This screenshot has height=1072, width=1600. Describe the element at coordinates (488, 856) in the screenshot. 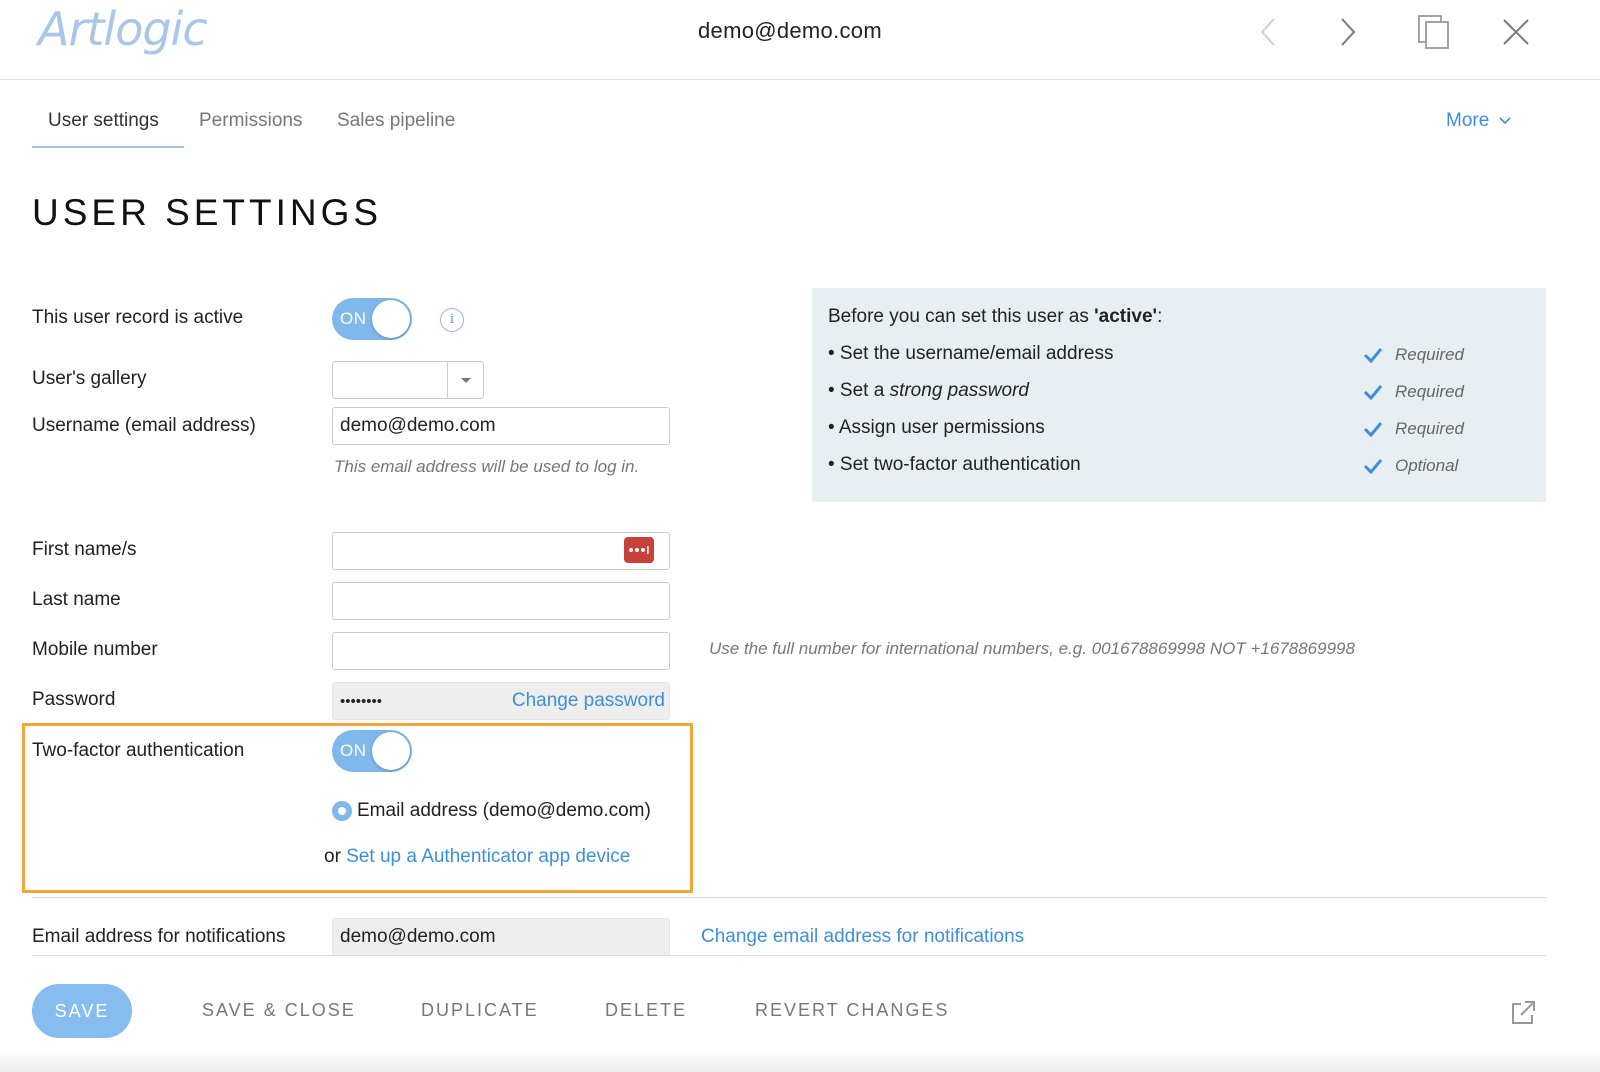

I see `authenticator-app-link: Set up a Authenticator app device` at that location.